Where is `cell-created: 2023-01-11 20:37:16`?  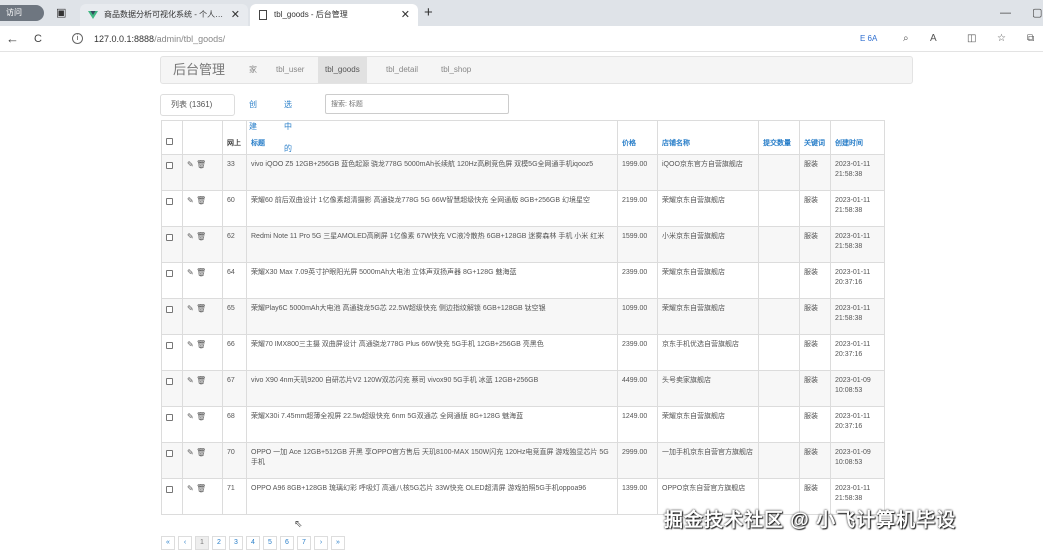 cell-created: 2023-01-11 20:37:16 is located at coordinates (857, 352).